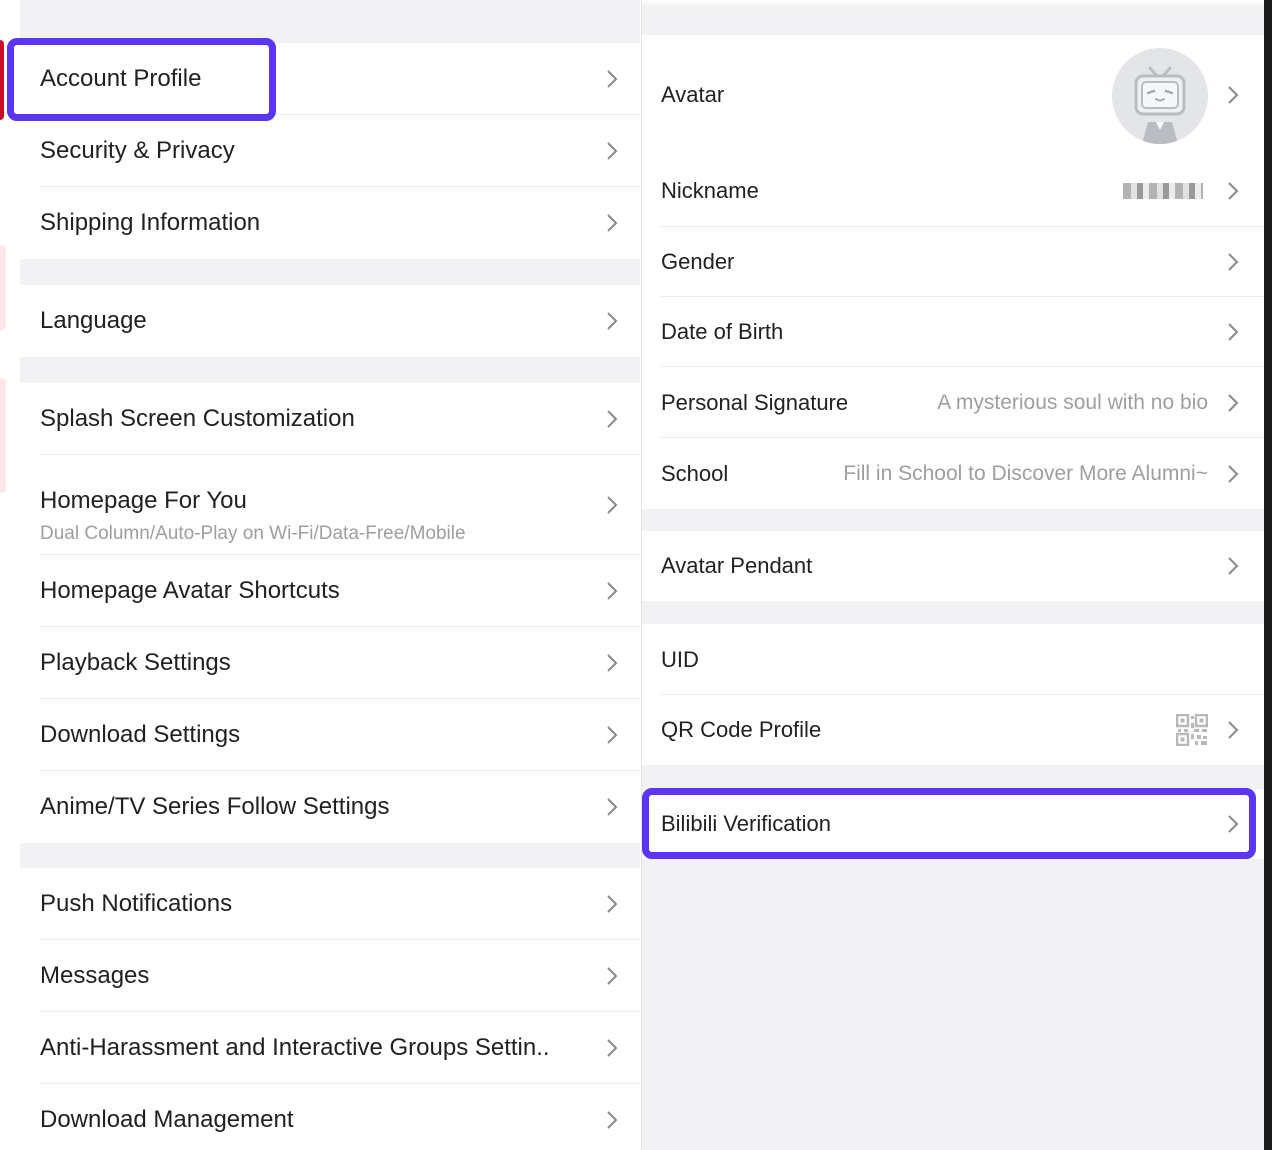  I want to click on row-label: Nickname, so click(710, 190).